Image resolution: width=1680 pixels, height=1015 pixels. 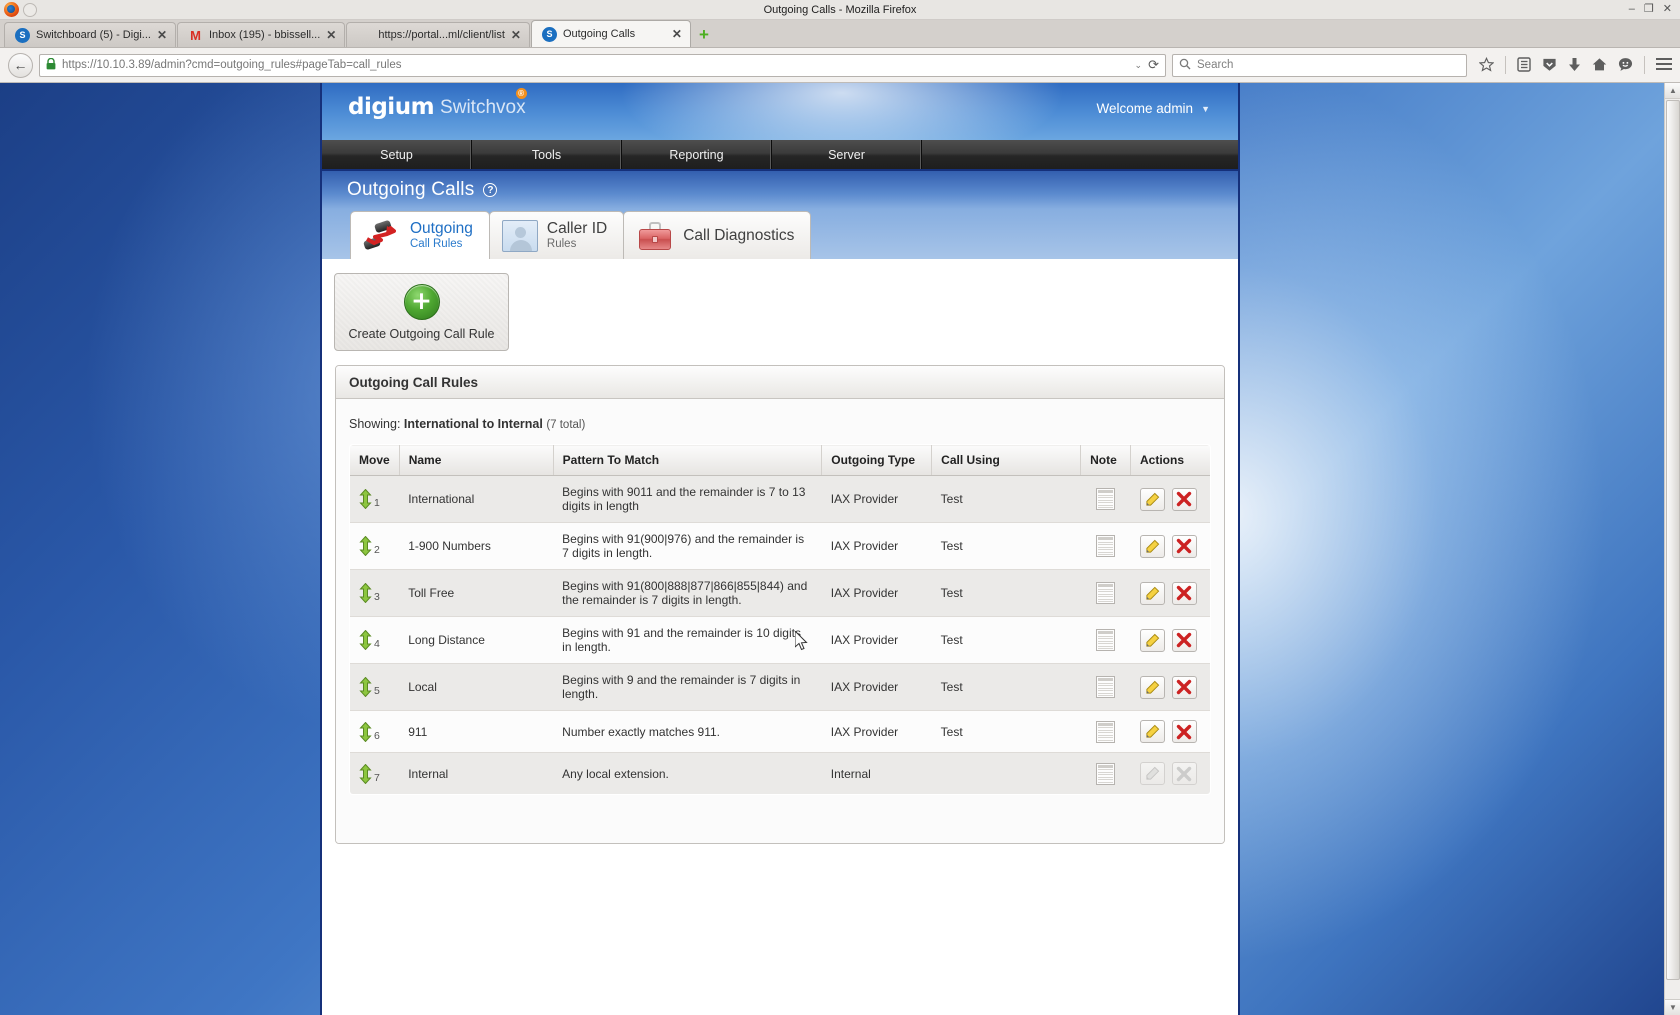 I want to click on tab-outgoing-call-rules: Outgoing Call Rules, so click(x=420, y=235).